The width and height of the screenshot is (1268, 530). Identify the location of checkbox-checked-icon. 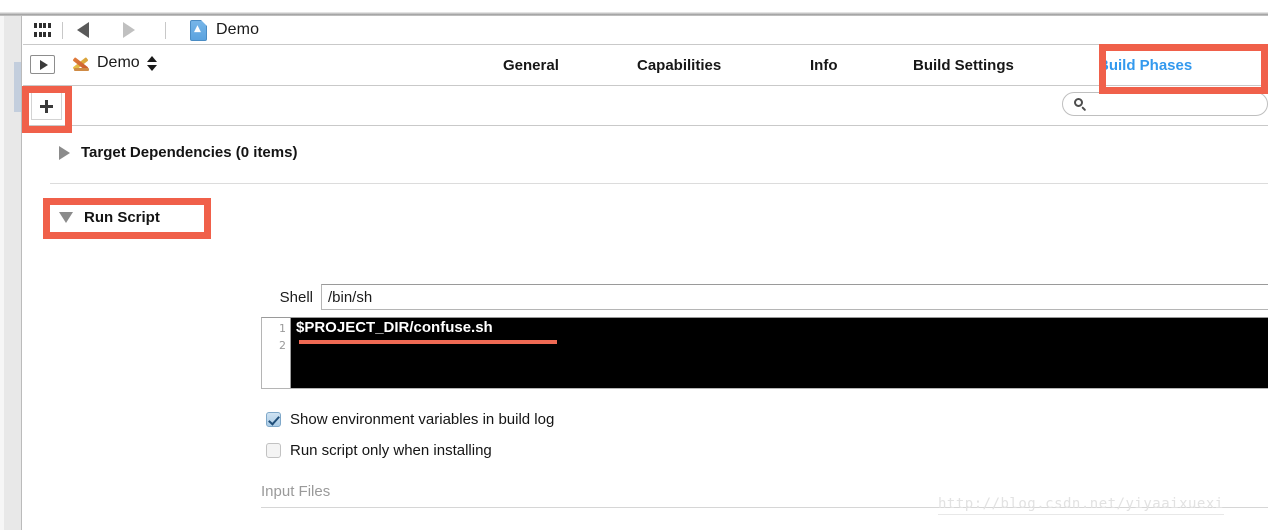
(273, 419).